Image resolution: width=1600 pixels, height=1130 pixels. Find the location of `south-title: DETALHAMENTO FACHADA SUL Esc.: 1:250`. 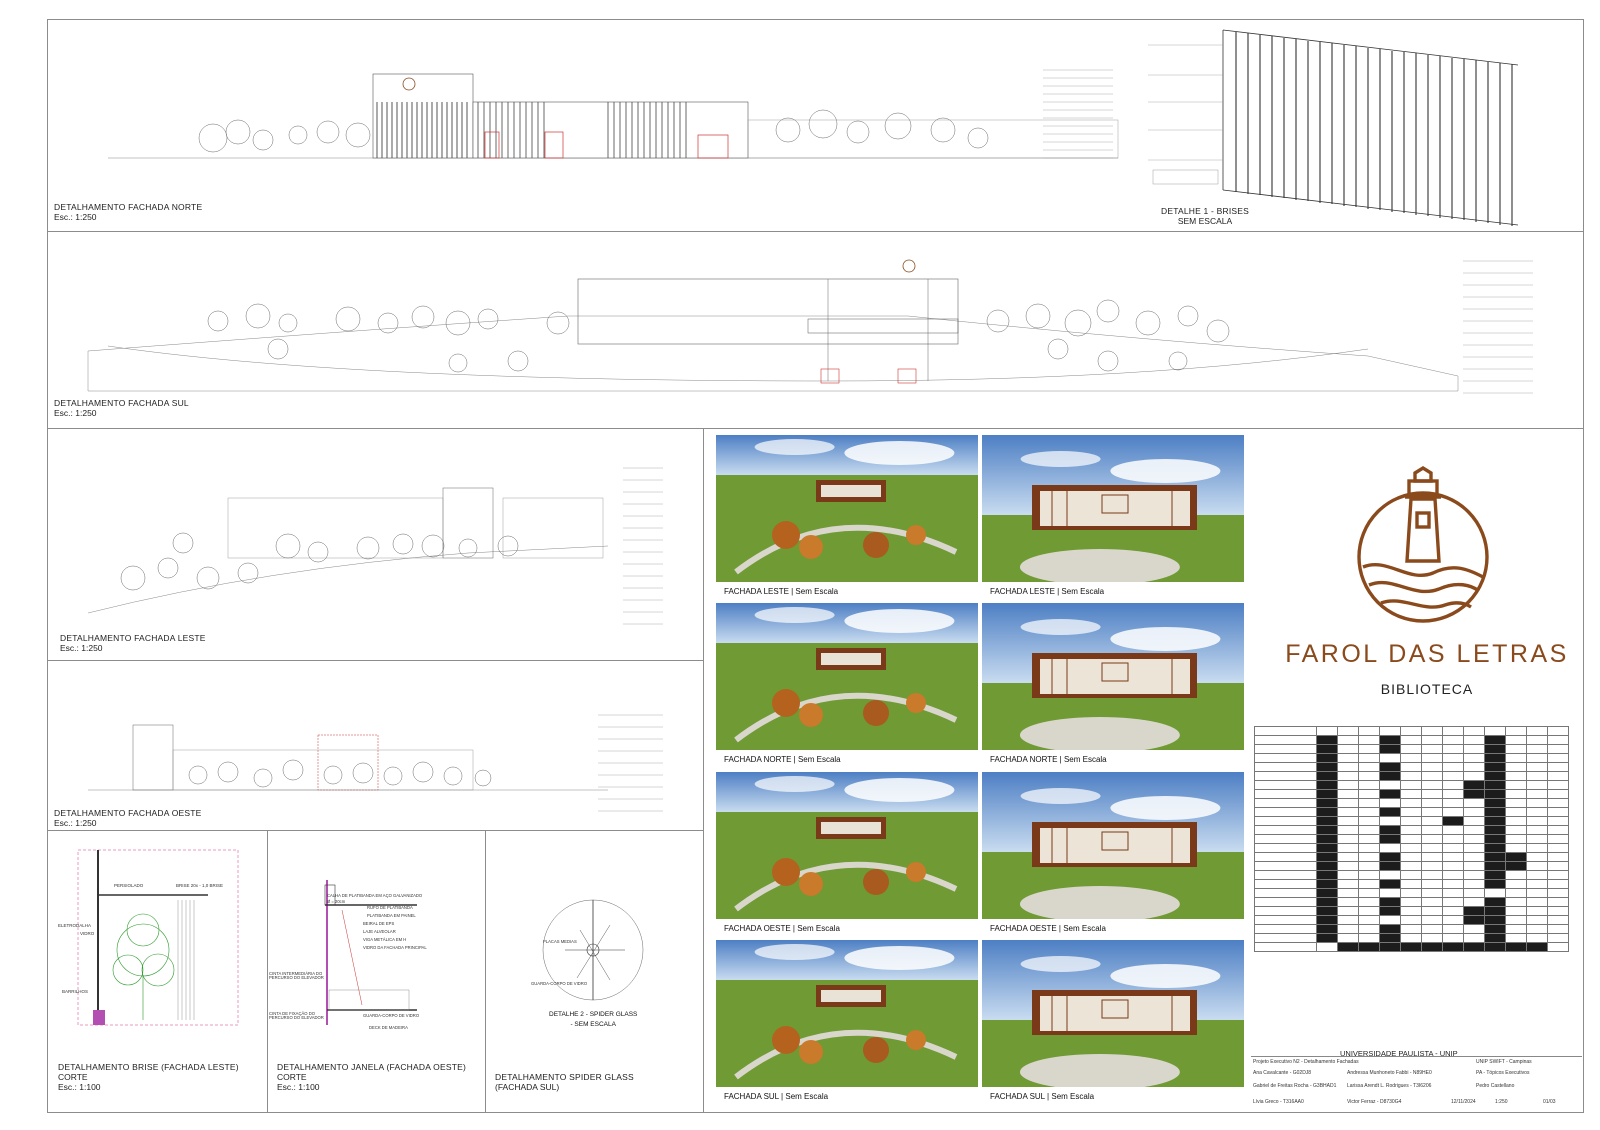

south-title: DETALHAMENTO FACHADA SUL Esc.: 1:250 is located at coordinates (121, 408).